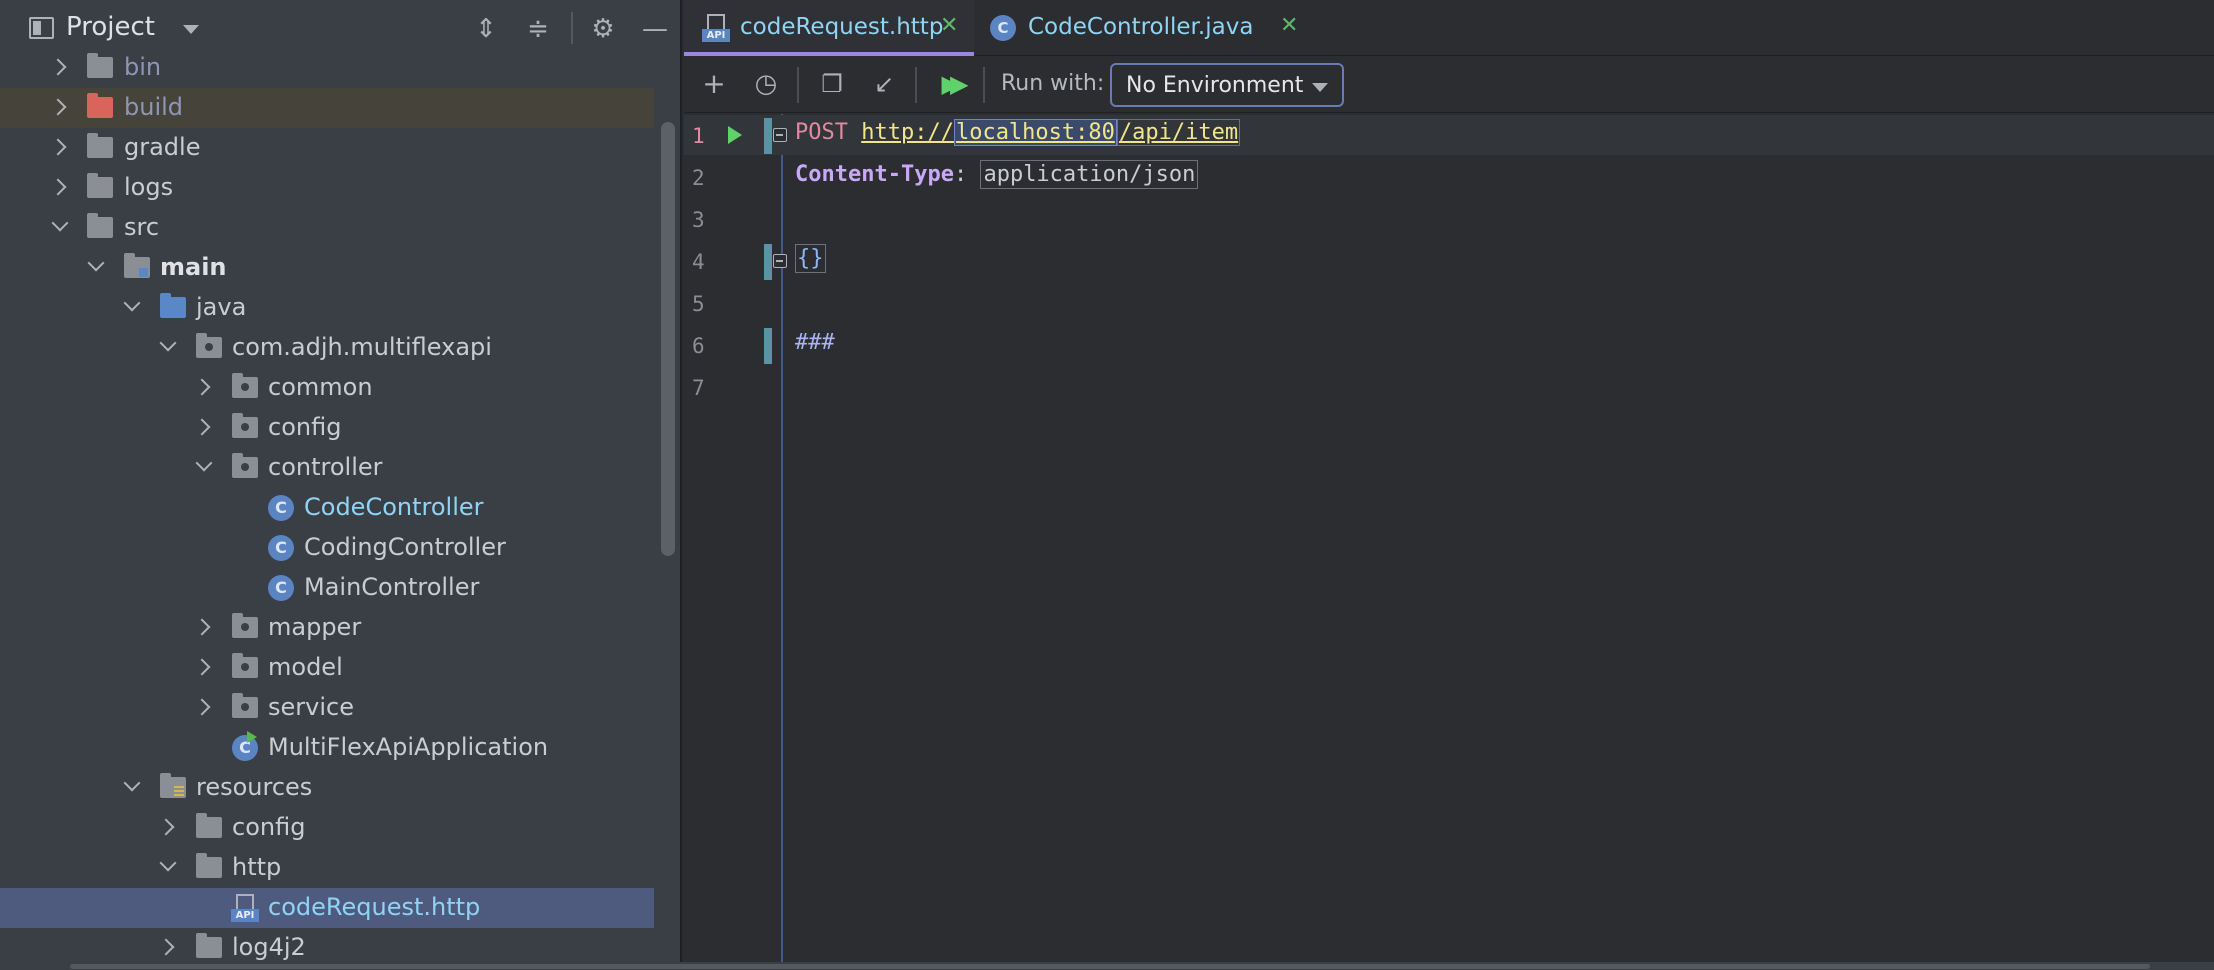  Describe the element at coordinates (327, 108) in the screenshot. I see `tree-item-build: build` at that location.